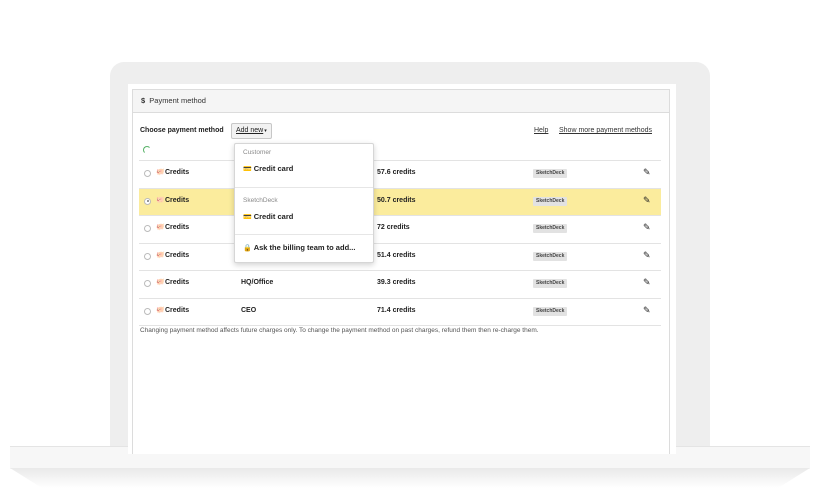  What do you see at coordinates (541, 130) in the screenshot?
I see `help-link: Help` at bounding box center [541, 130].